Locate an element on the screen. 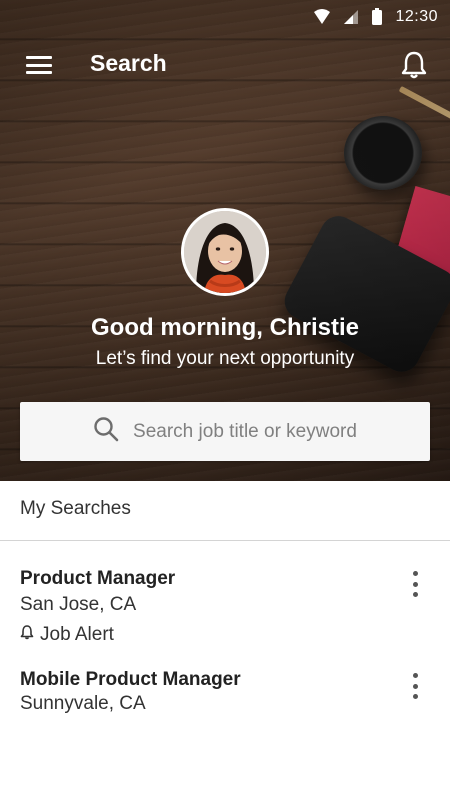 The height and width of the screenshot is (800, 450). search-input: Search job title or keyword is located at coordinates (225, 431).